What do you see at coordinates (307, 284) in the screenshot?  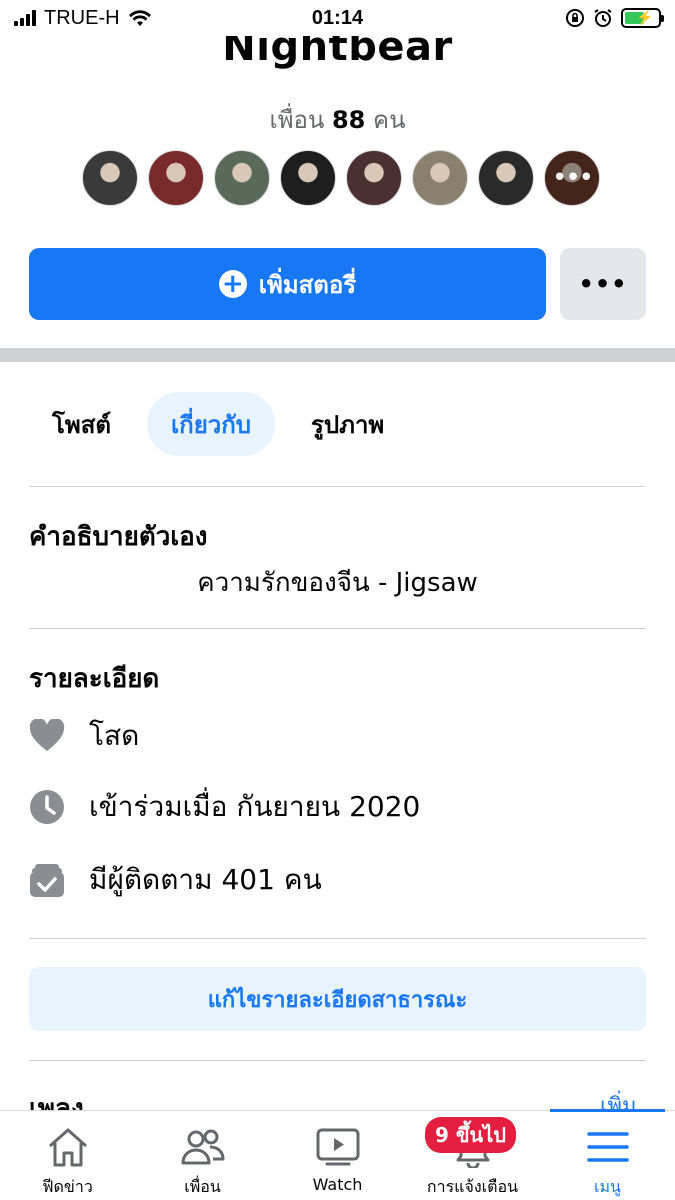 I see `add-story-label: เพิ่มสตอรี่` at bounding box center [307, 284].